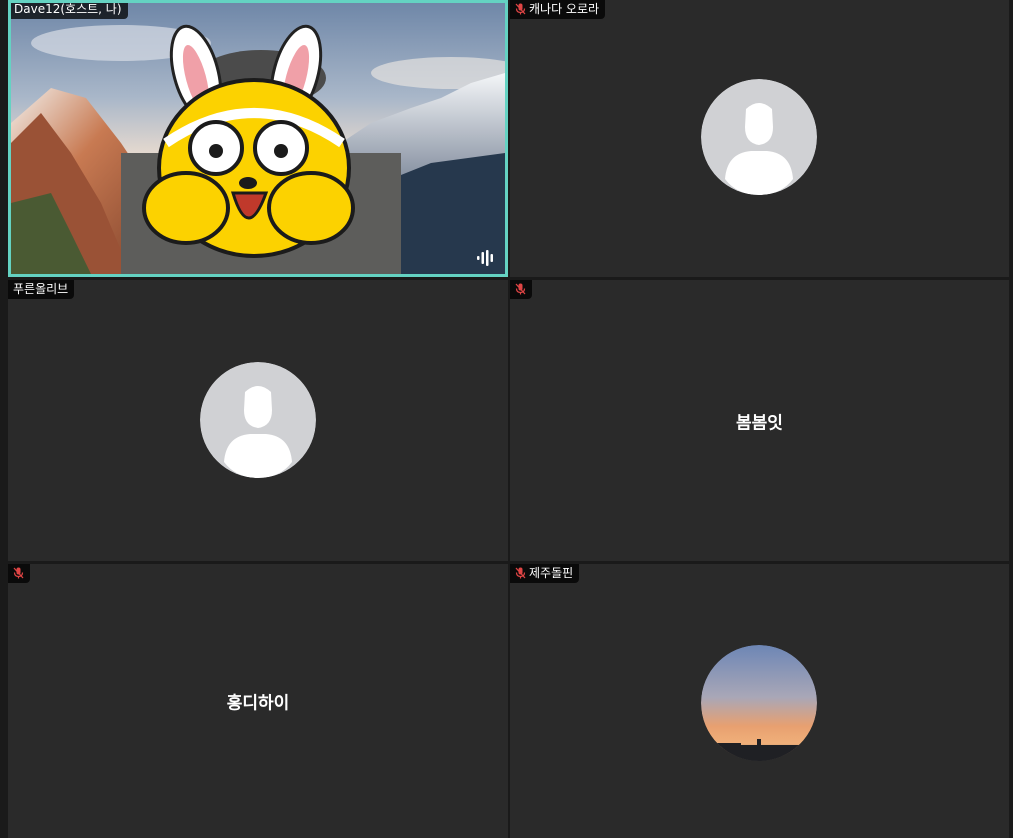  What do you see at coordinates (258, 703) in the screenshot?
I see `participant-display-name: 홍디하이` at bounding box center [258, 703].